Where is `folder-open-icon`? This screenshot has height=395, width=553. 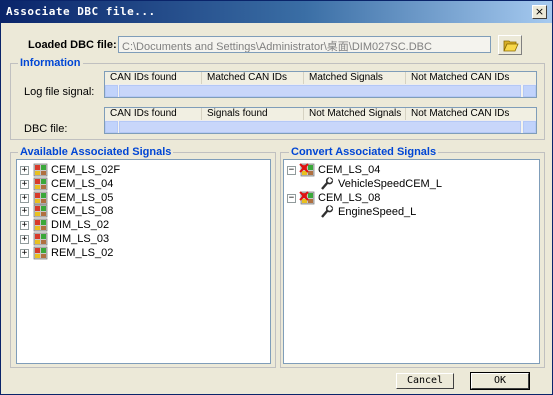 folder-open-icon is located at coordinates (511, 46).